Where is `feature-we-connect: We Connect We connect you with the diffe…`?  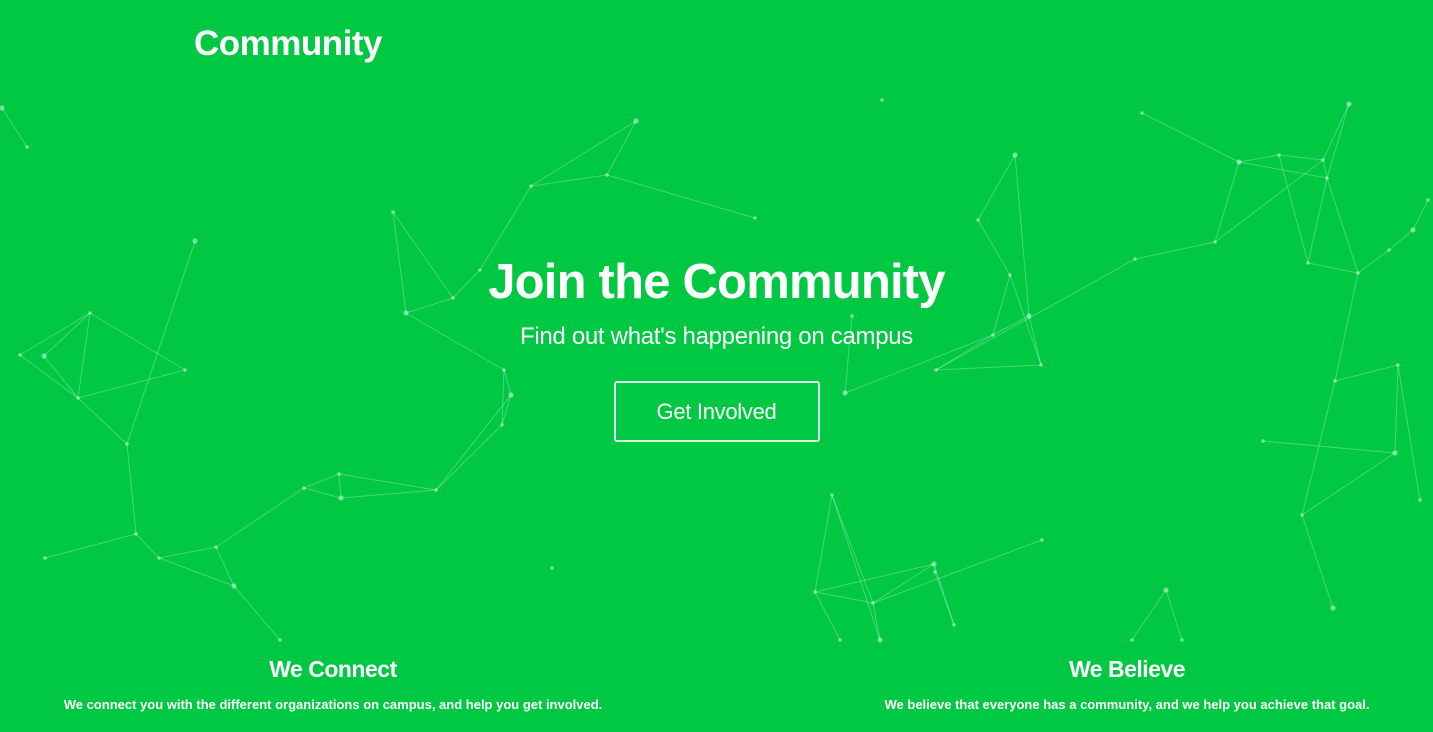 feature-we-connect: We Connect We connect you with the diffe… is located at coordinates (333, 683).